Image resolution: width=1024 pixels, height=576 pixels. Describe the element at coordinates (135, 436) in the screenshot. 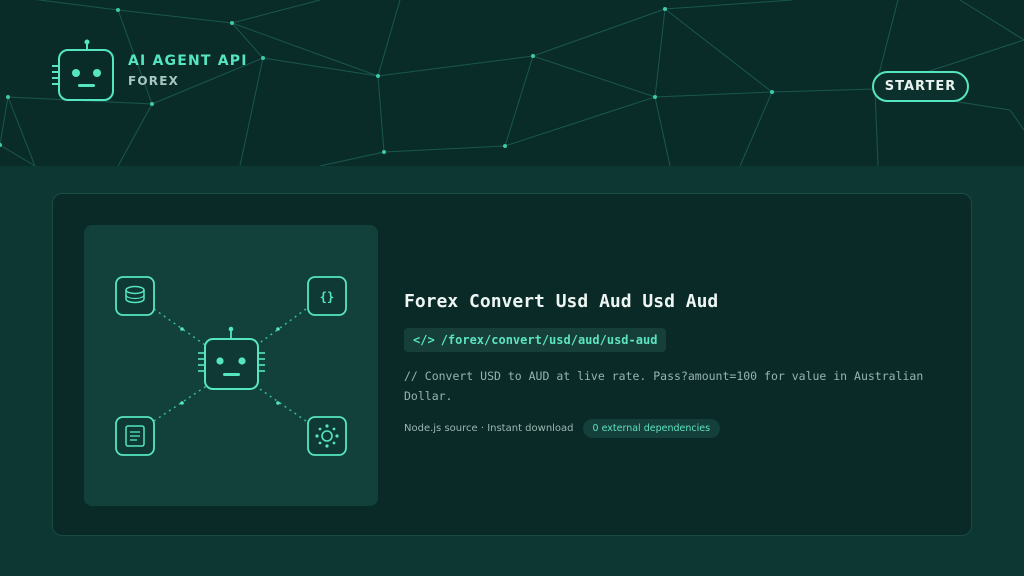

I see `document-icon` at that location.